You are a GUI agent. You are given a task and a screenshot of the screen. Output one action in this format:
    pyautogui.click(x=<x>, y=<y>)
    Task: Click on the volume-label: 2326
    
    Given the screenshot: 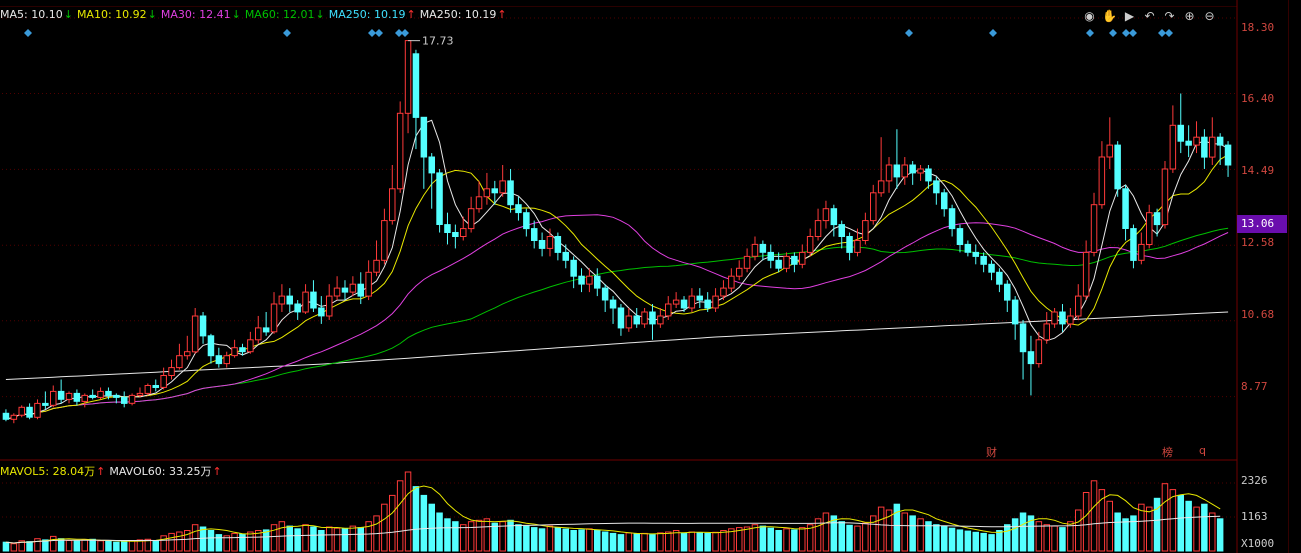 What is the action you would take?
    pyautogui.click(x=1254, y=480)
    